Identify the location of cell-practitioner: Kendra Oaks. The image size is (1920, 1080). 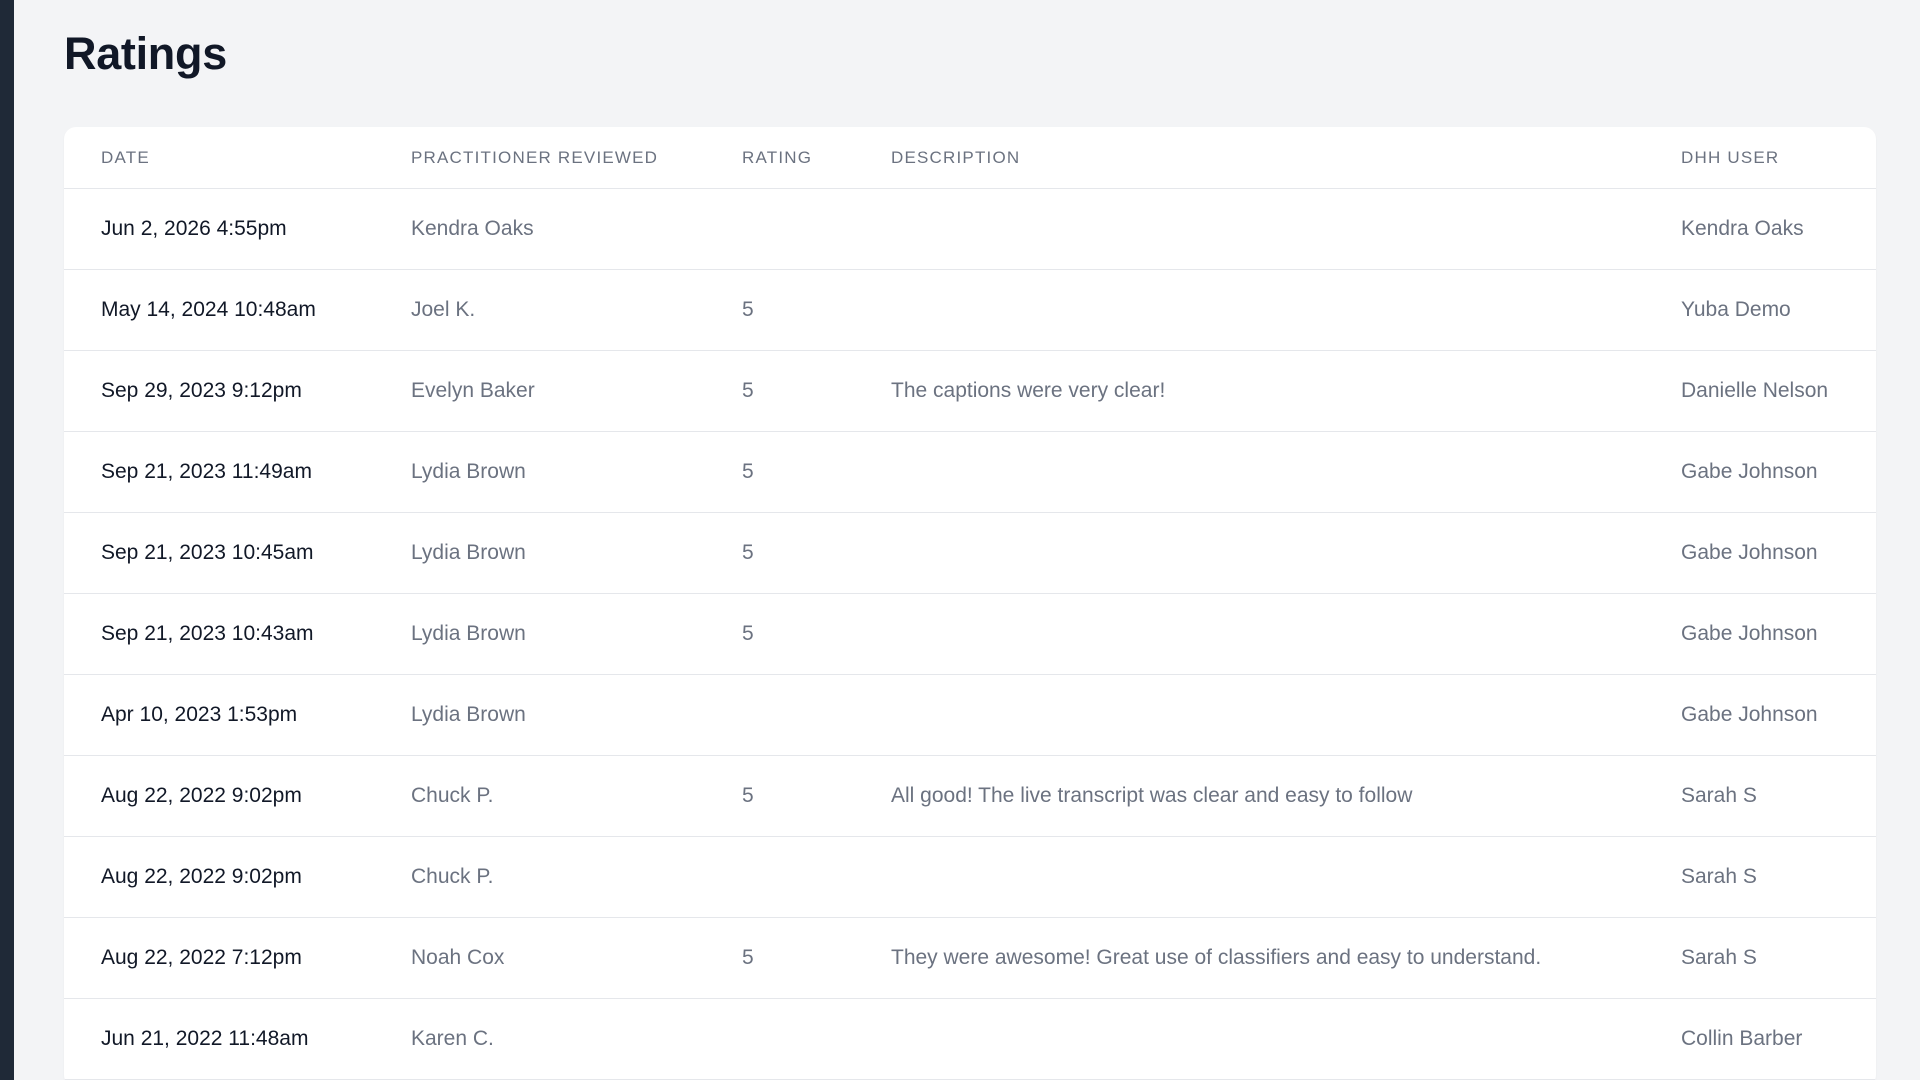
(576, 229).